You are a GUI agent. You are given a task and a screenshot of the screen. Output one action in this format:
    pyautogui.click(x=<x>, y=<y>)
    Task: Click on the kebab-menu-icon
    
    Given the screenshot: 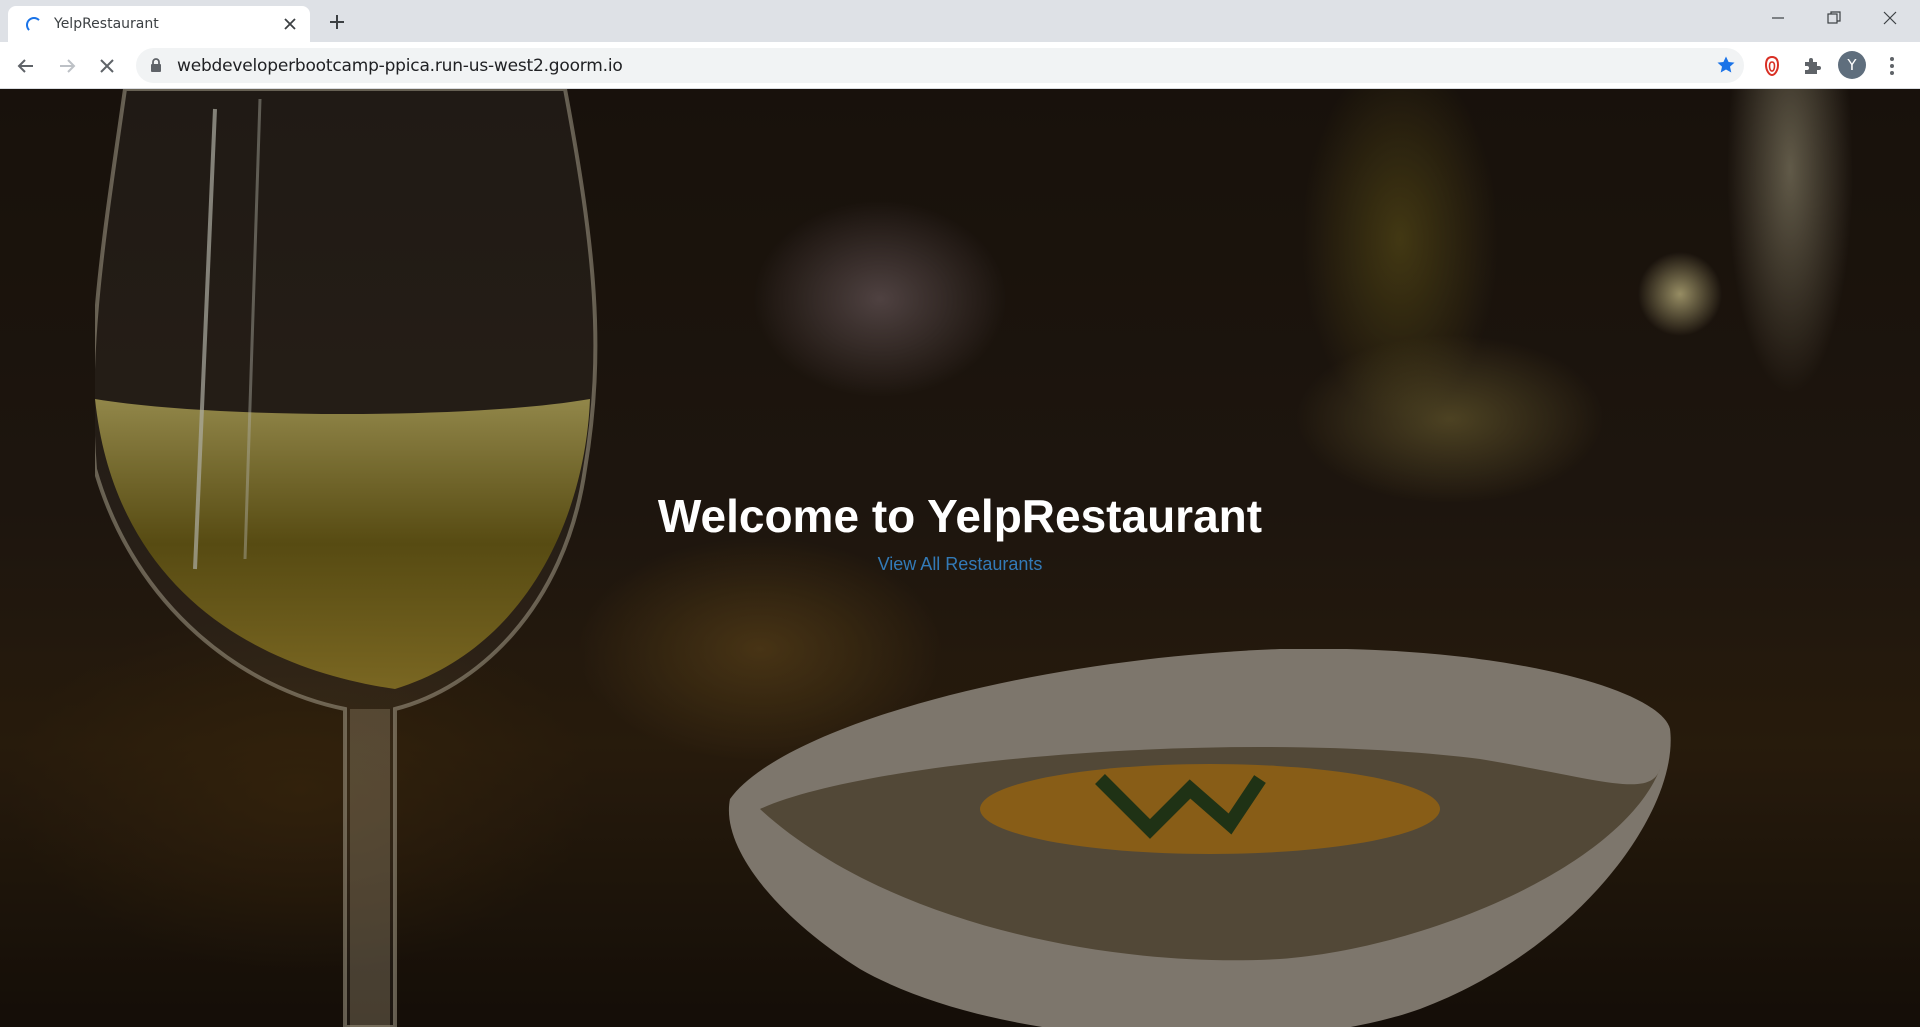 What is the action you would take?
    pyautogui.click(x=1892, y=66)
    